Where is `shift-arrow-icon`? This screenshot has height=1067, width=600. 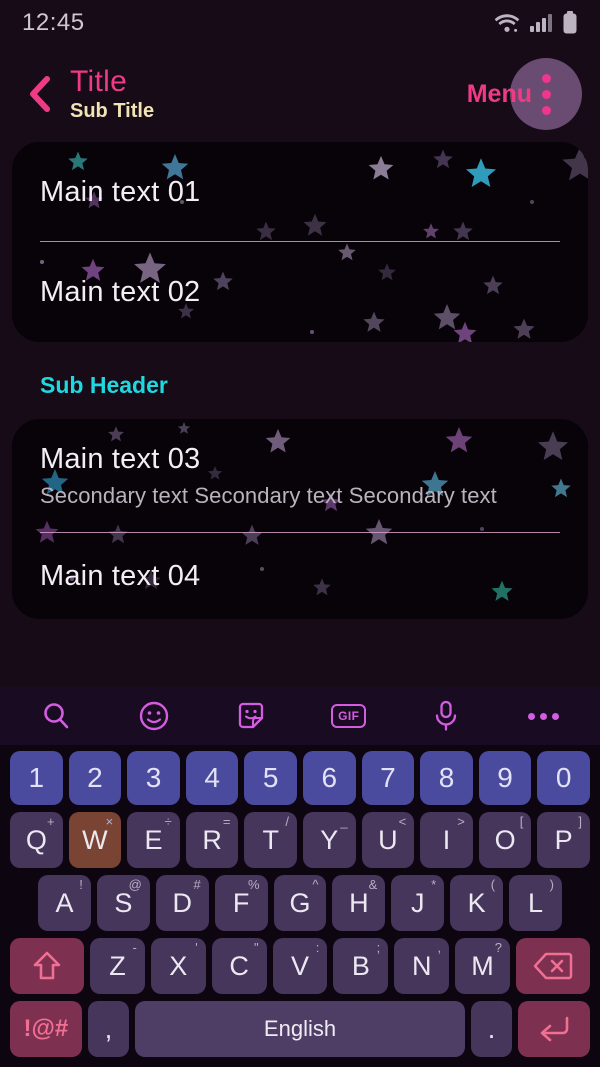 shift-arrow-icon is located at coordinates (47, 965).